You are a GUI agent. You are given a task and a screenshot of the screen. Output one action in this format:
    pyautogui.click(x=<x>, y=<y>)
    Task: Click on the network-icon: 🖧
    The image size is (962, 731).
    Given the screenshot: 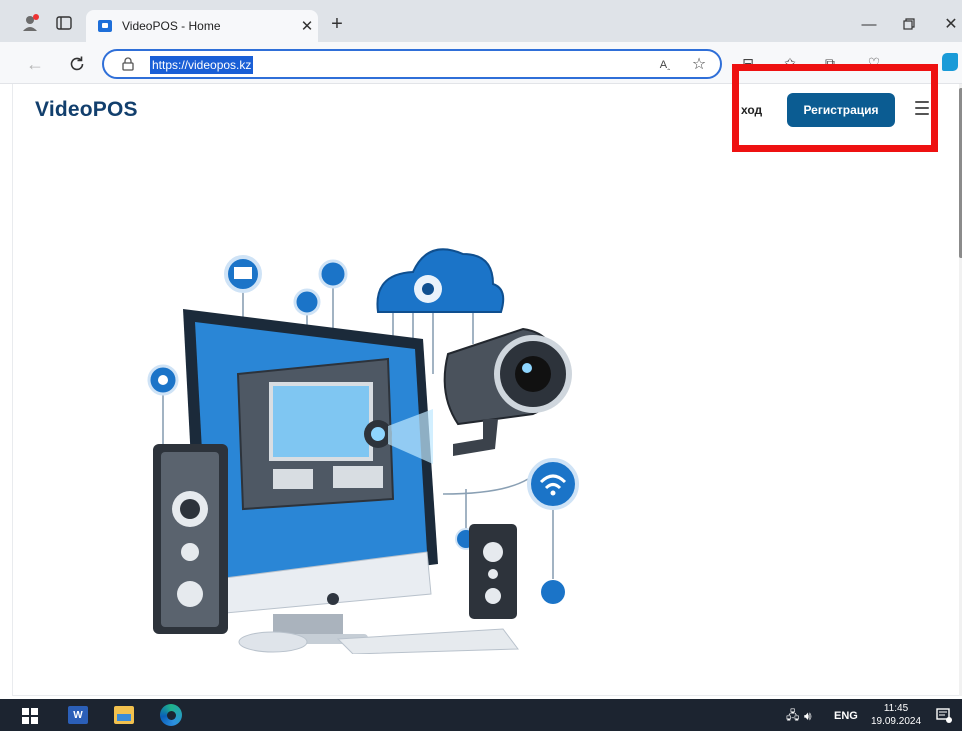 What is the action you would take?
    pyautogui.click(x=795, y=716)
    